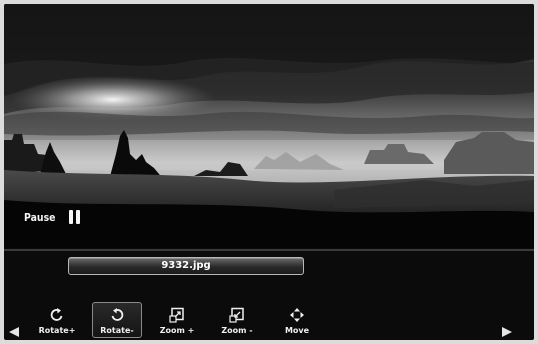 Image resolution: width=538 pixels, height=344 pixels. I want to click on arrow-left-icon, so click(14, 332).